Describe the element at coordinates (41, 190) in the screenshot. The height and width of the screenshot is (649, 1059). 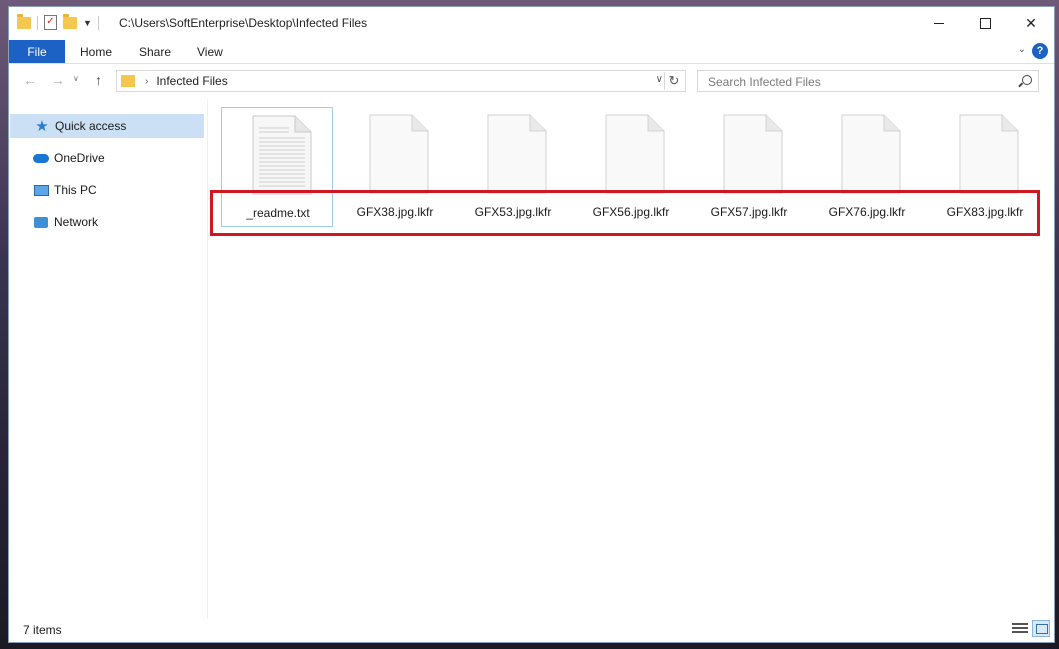
I see `computer-icon` at that location.